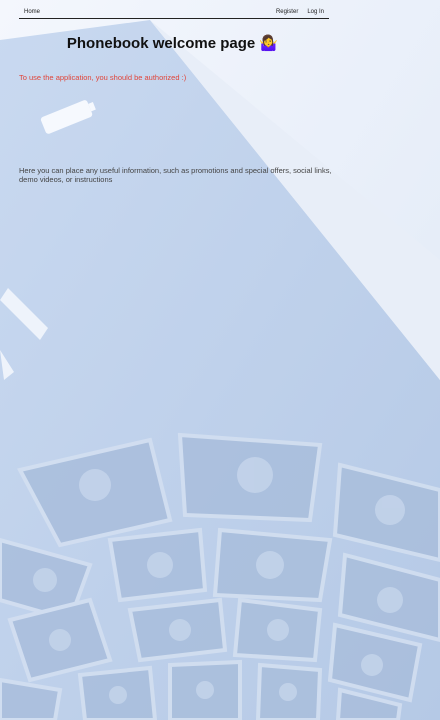 This screenshot has height=720, width=440. Describe the element at coordinates (287, 12) in the screenshot. I see `nav-register-link: Register` at that location.